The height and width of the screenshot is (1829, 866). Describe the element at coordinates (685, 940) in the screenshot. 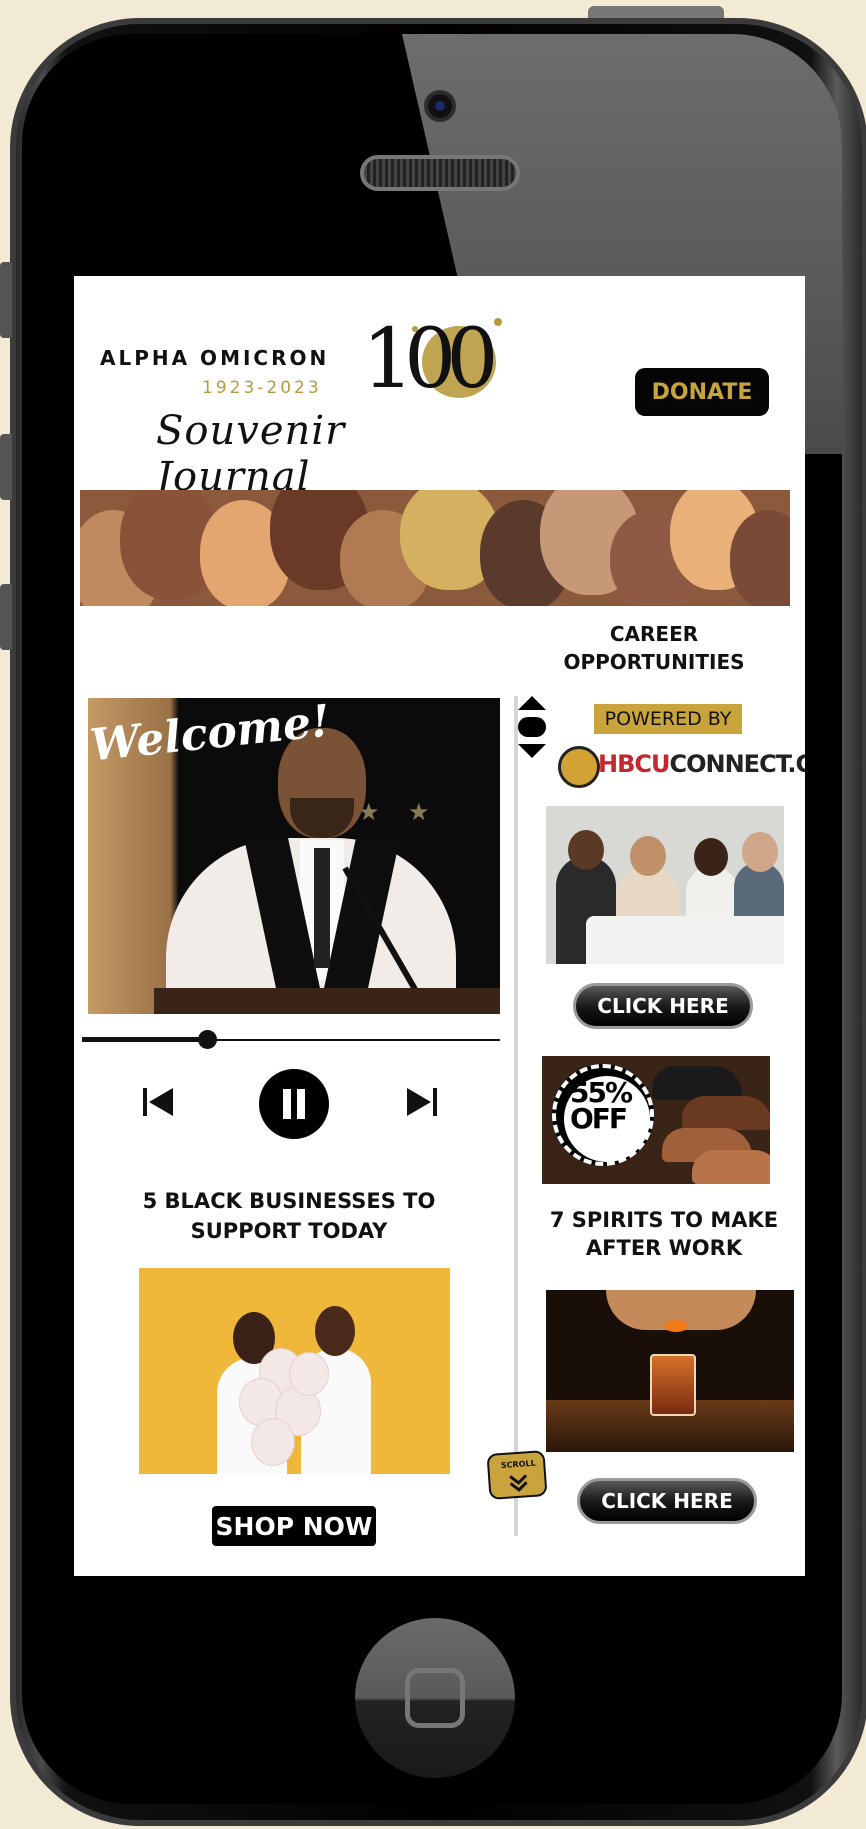

I see `meeting-table` at that location.